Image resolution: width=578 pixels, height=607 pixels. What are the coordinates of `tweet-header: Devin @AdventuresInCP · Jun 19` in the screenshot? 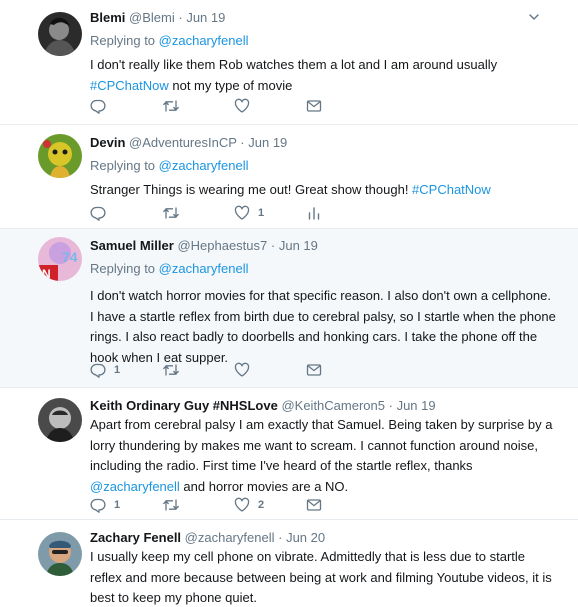 It's located at (323, 143).